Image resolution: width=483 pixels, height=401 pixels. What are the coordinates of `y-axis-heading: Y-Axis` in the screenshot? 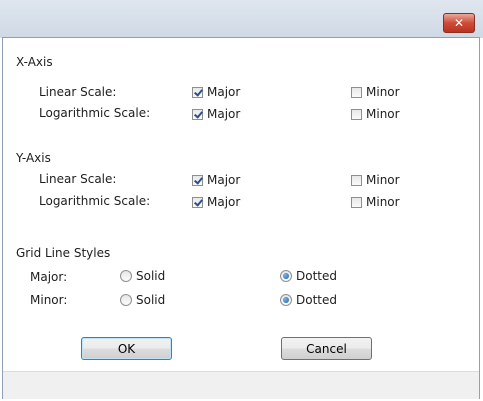 It's located at (33, 158).